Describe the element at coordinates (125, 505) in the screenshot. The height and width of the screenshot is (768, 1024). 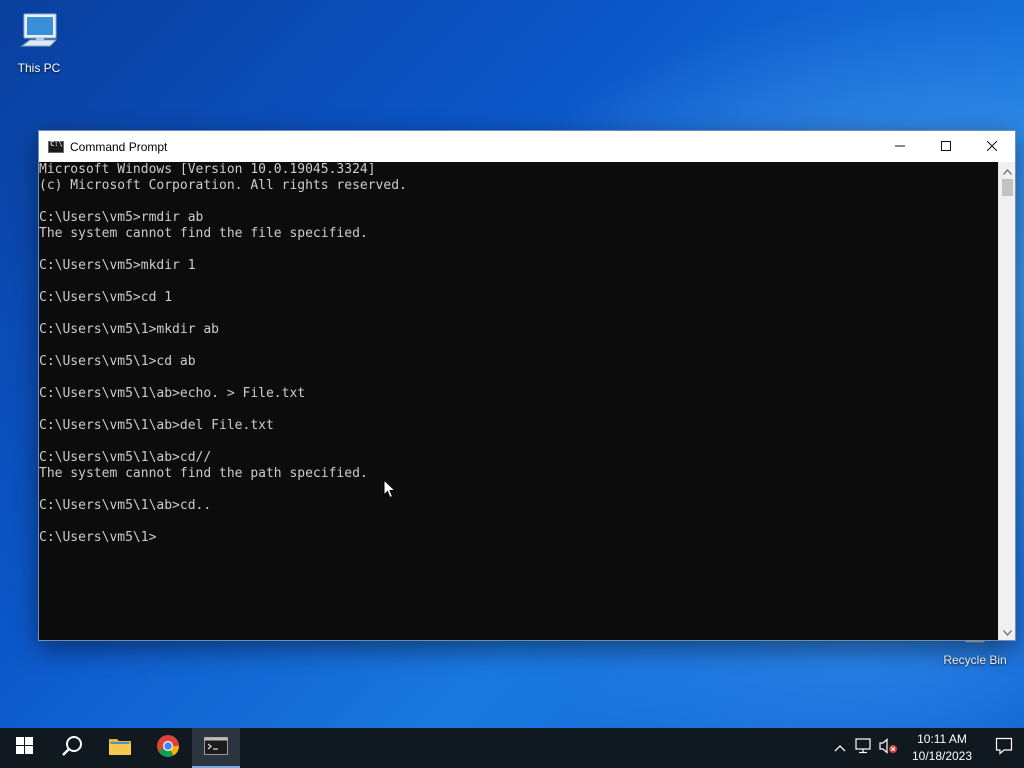
I see `console-line: C:\Users\vm5\1\ab>cd..` at that location.